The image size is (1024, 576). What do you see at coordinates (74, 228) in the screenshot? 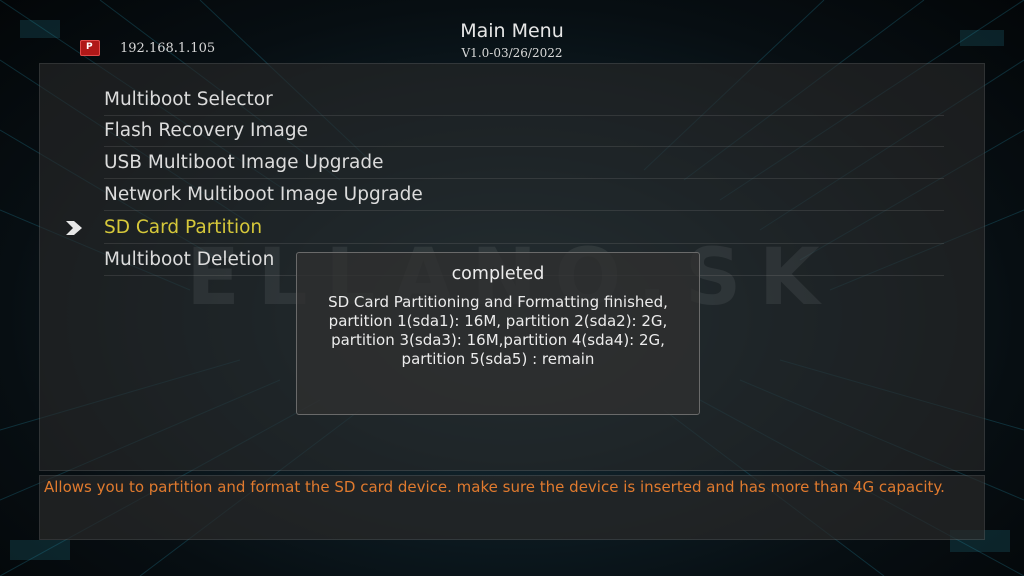
I see `chevron-right-icon` at bounding box center [74, 228].